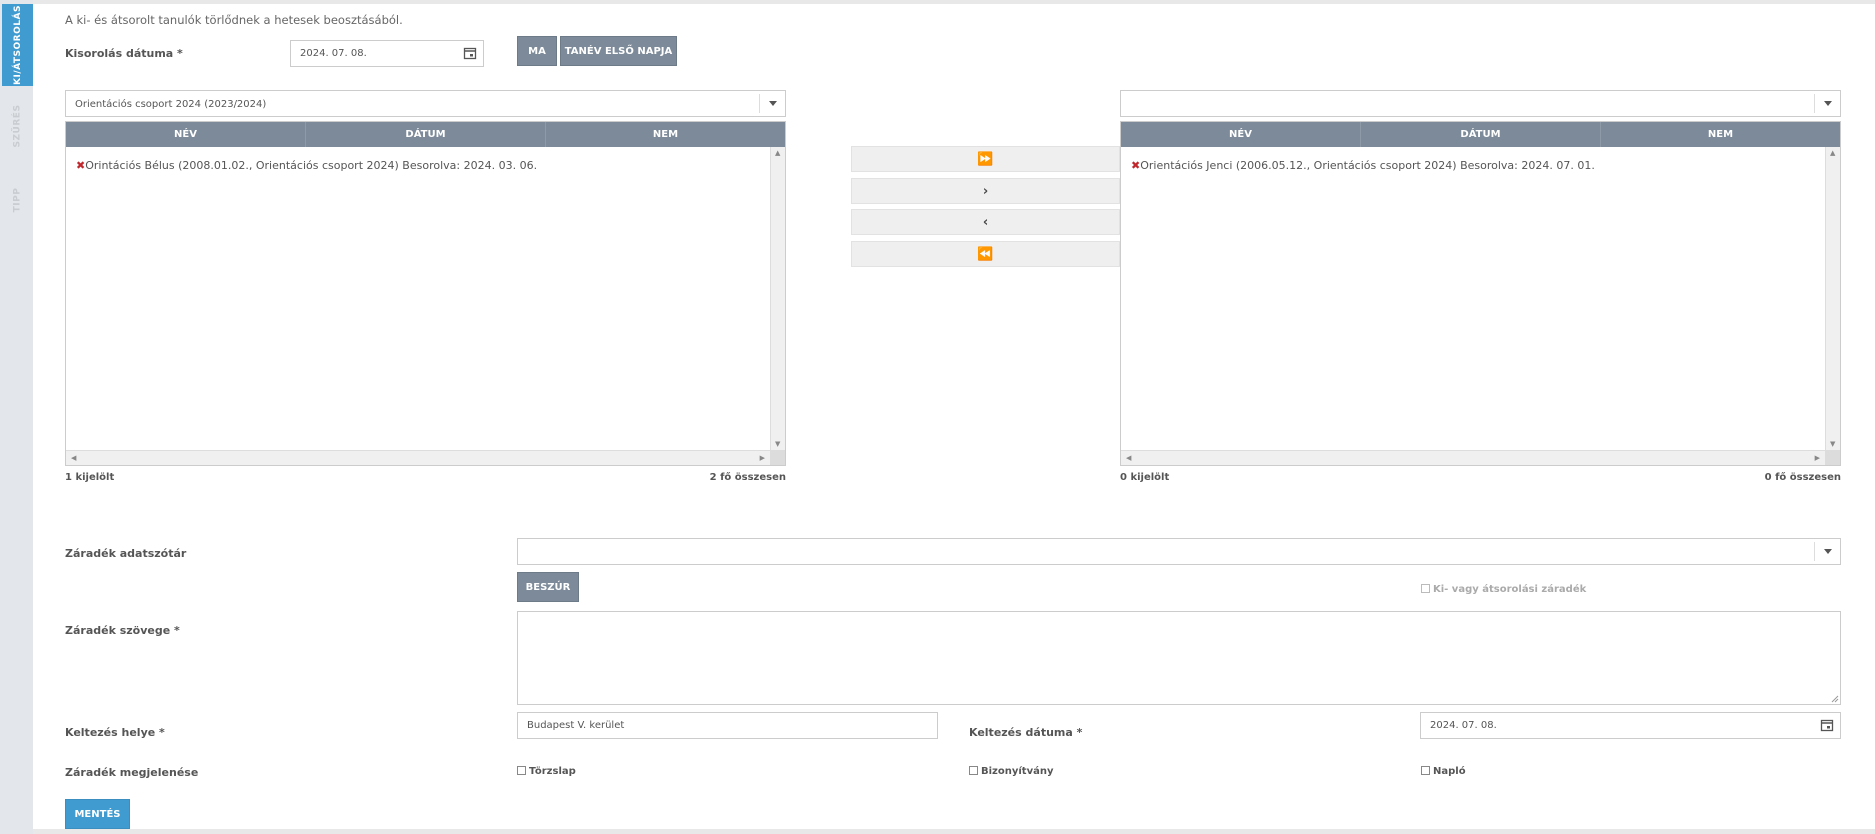  Describe the element at coordinates (1835, 699) in the screenshot. I see `resize-handle-icon` at that location.